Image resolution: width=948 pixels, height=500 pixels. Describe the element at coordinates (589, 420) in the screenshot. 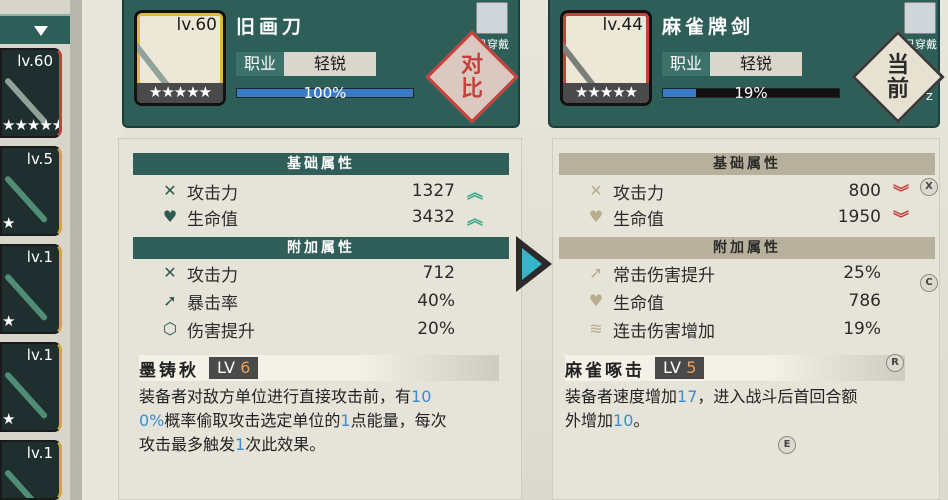

I see `skill-text: 外增加` at that location.